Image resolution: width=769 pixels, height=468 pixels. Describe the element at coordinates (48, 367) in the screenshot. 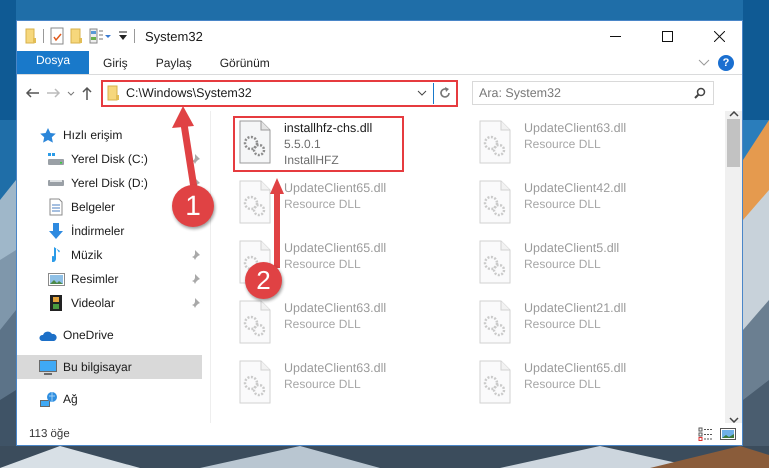

I see `computer-icon` at that location.